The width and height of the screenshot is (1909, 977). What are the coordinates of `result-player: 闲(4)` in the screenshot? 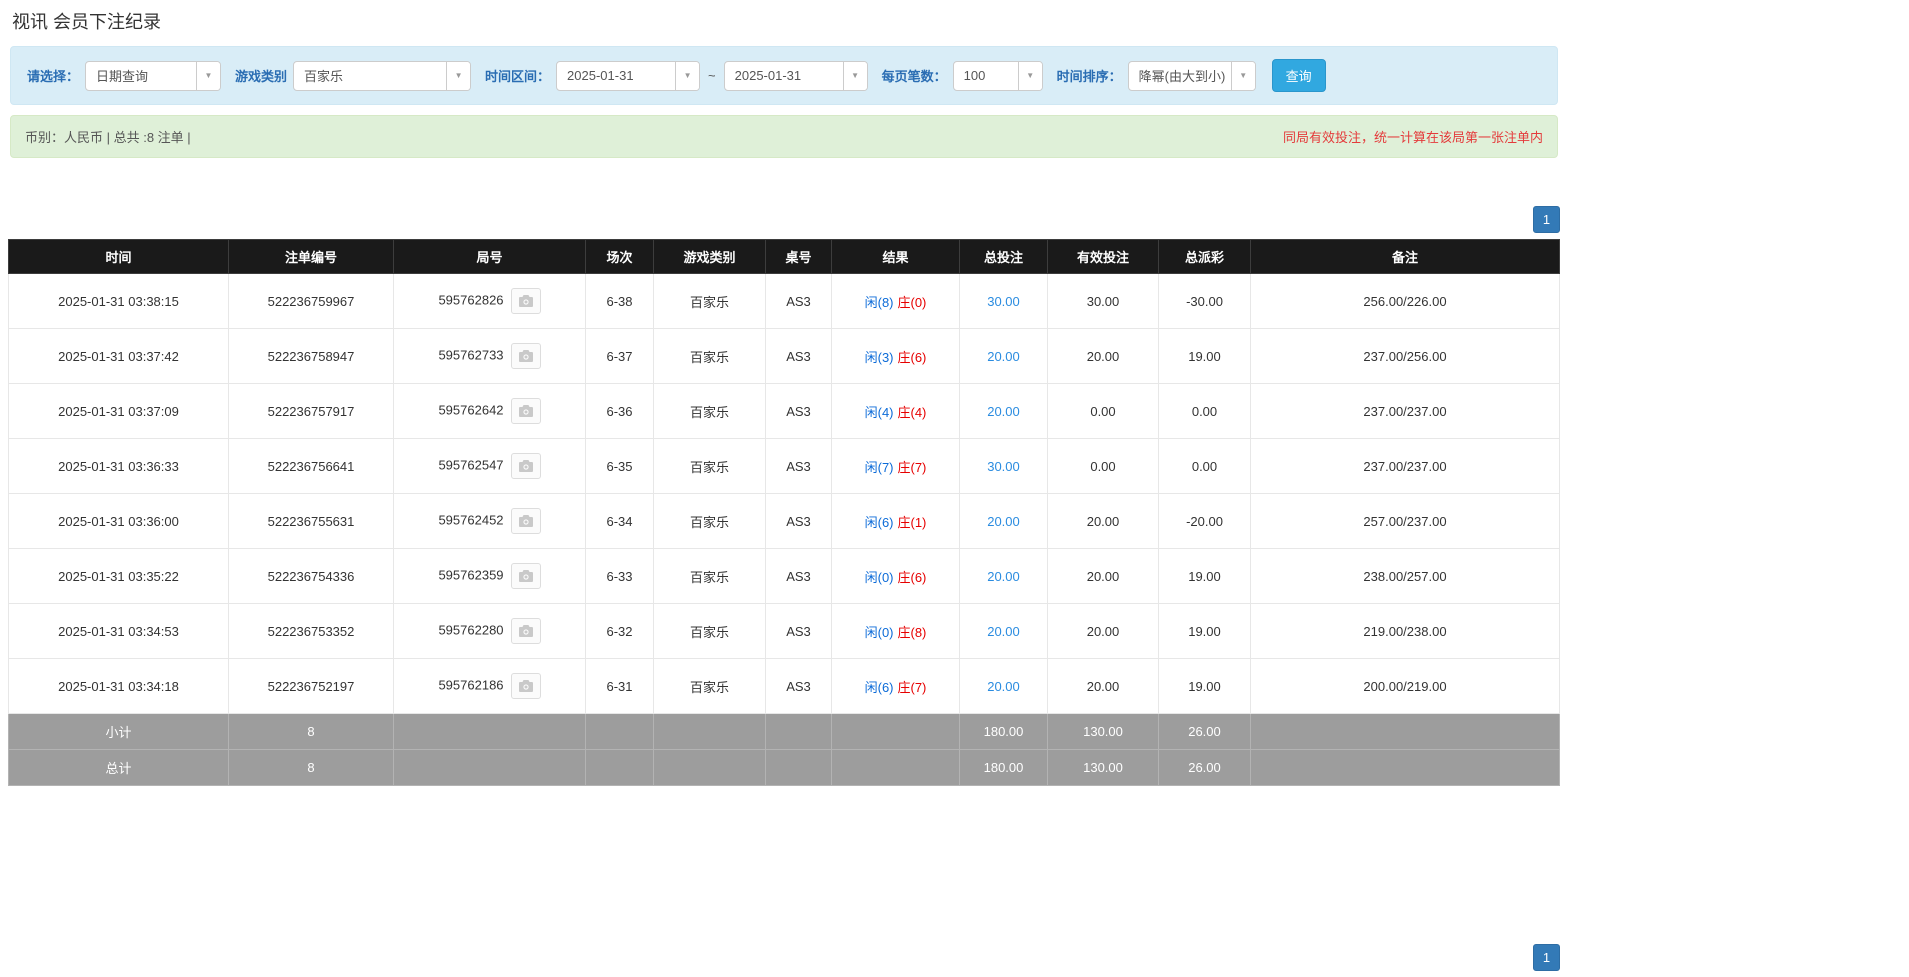 It's located at (879, 412).